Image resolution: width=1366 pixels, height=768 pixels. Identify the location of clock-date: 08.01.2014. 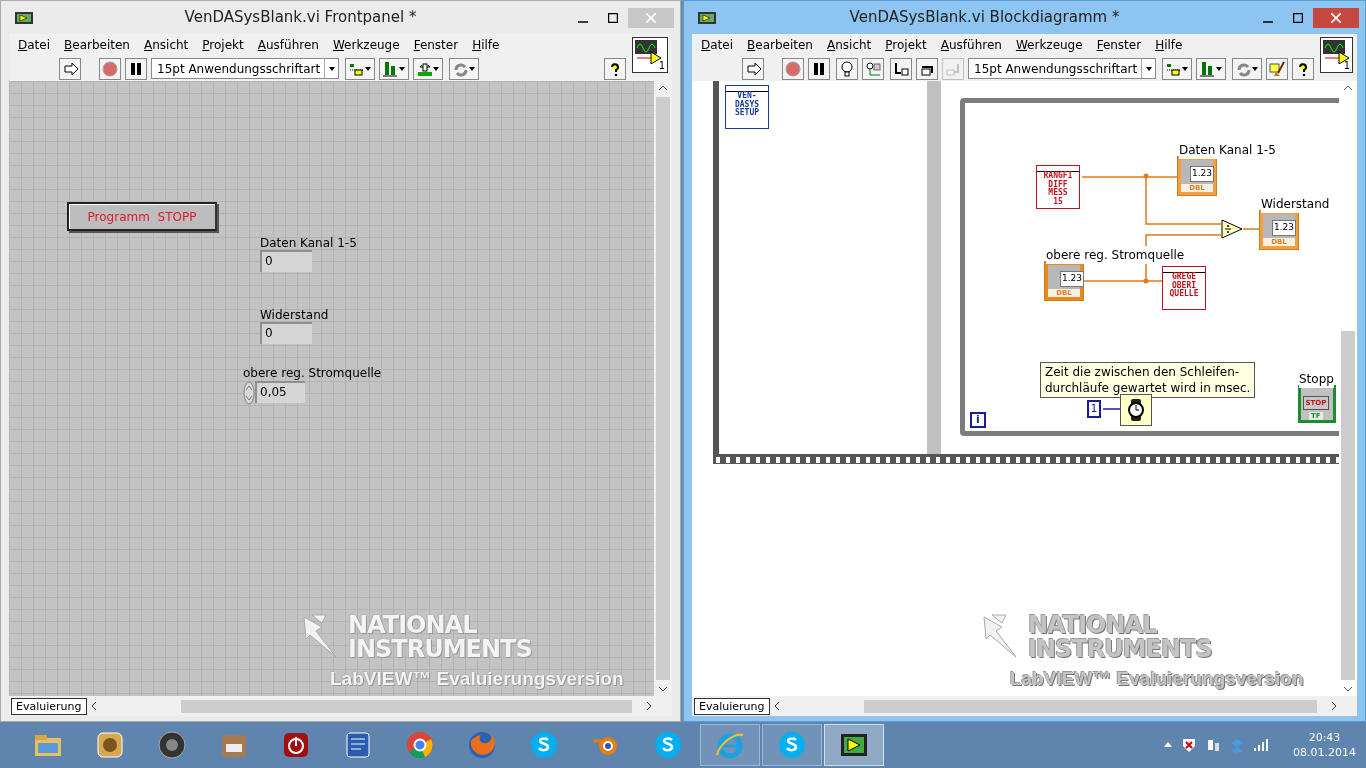
(1324, 752).